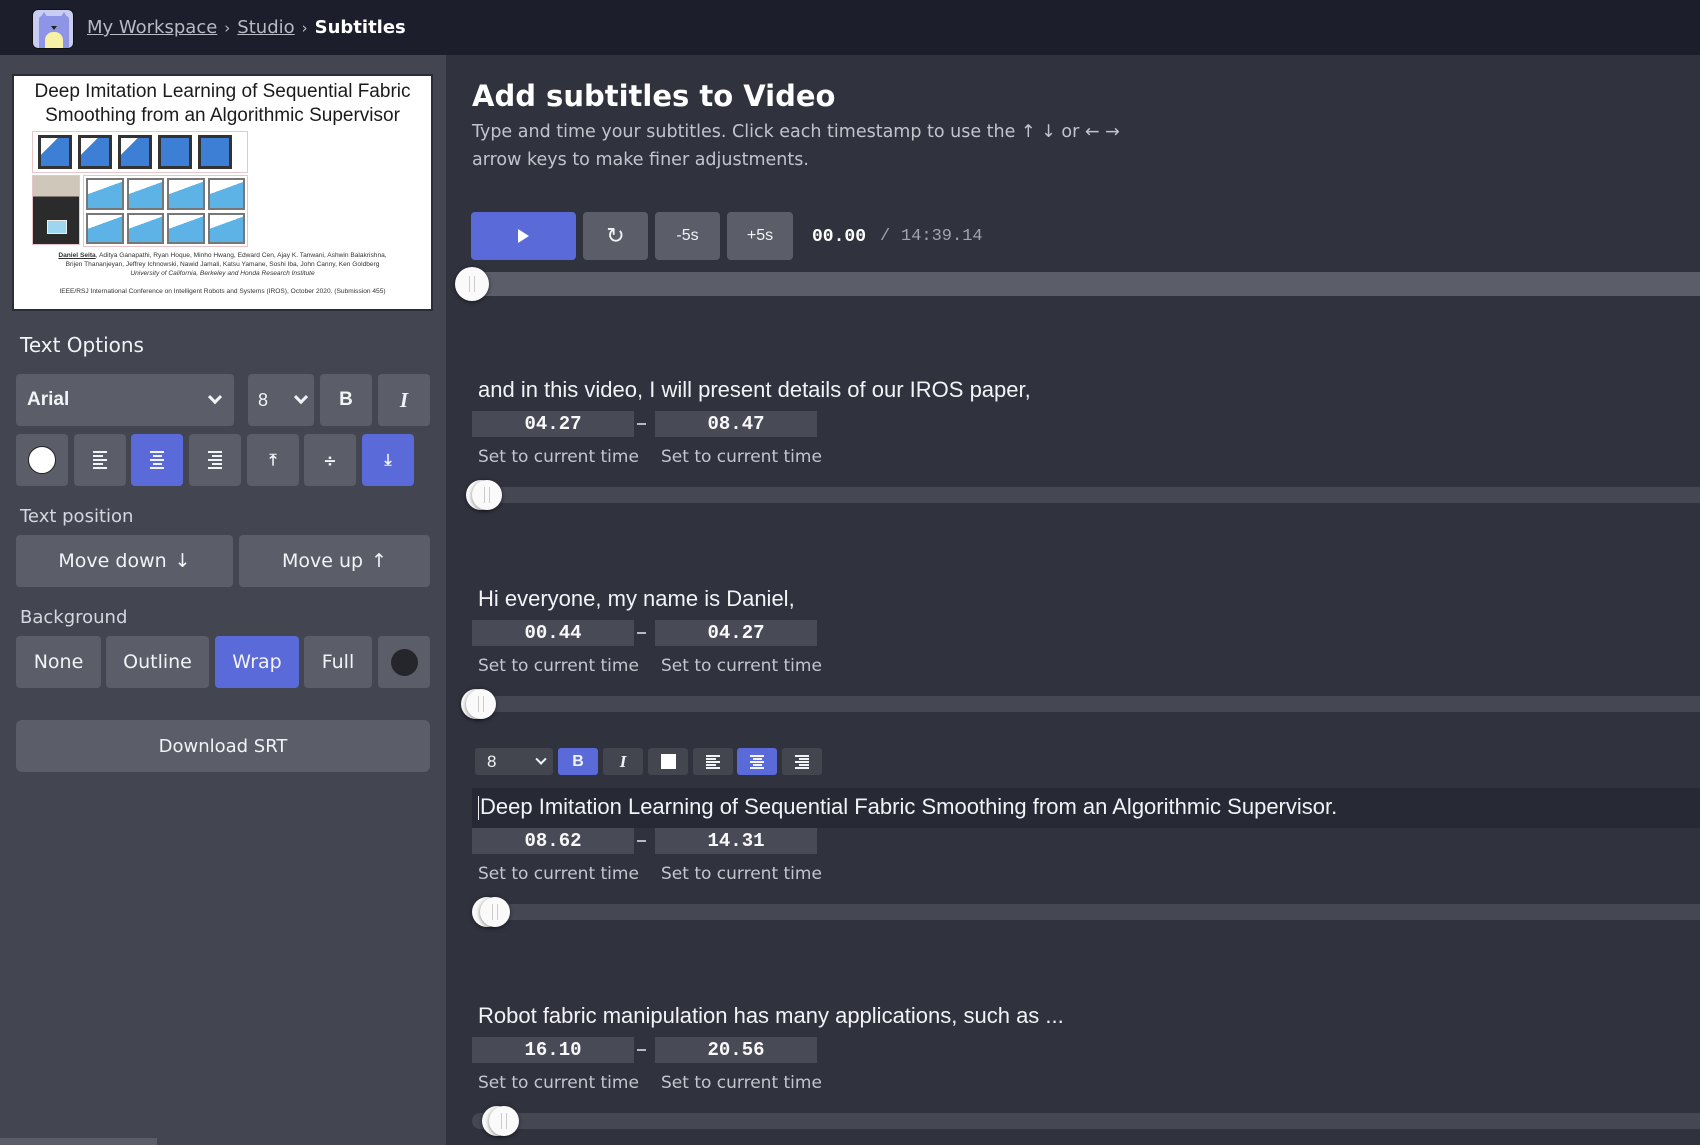 The image size is (1700, 1145). I want to click on subtitle-size-value: 8, so click(492, 761).